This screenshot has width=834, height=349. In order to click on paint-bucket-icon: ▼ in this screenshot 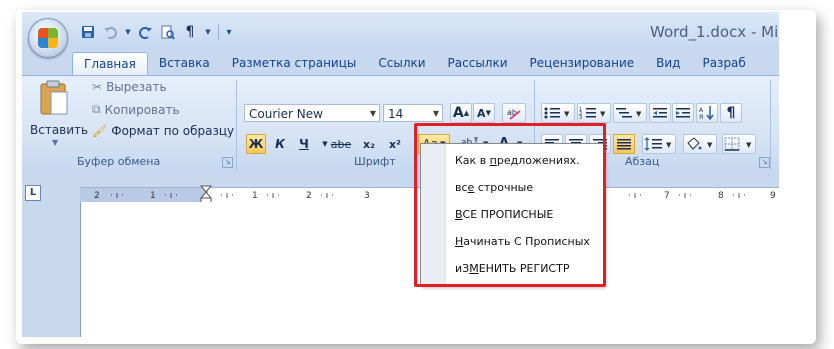, I will do `click(700, 143)`.